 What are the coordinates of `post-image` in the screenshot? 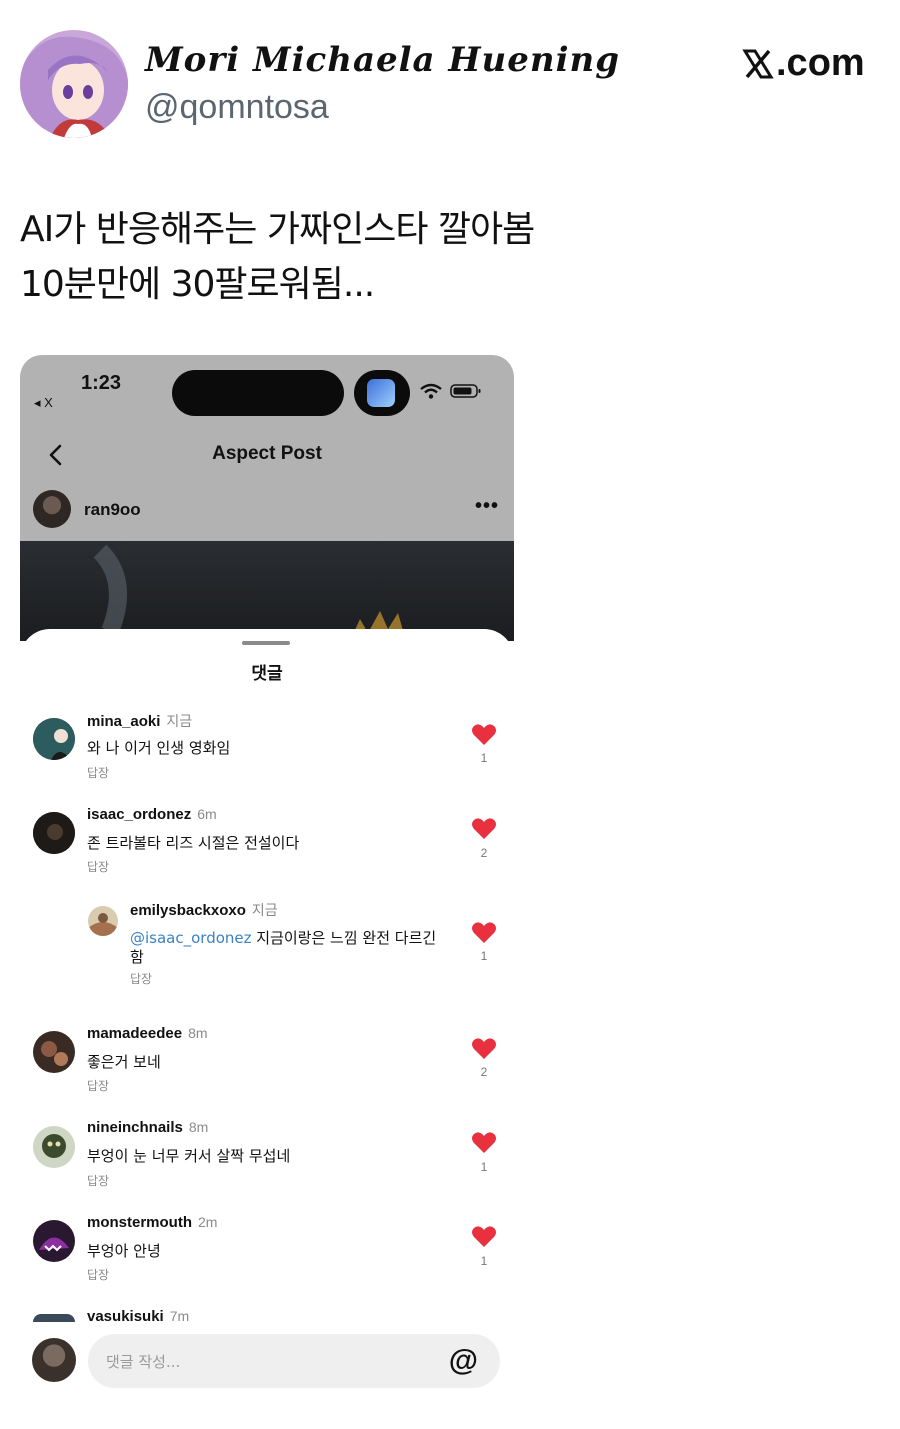 It's located at (267, 591).